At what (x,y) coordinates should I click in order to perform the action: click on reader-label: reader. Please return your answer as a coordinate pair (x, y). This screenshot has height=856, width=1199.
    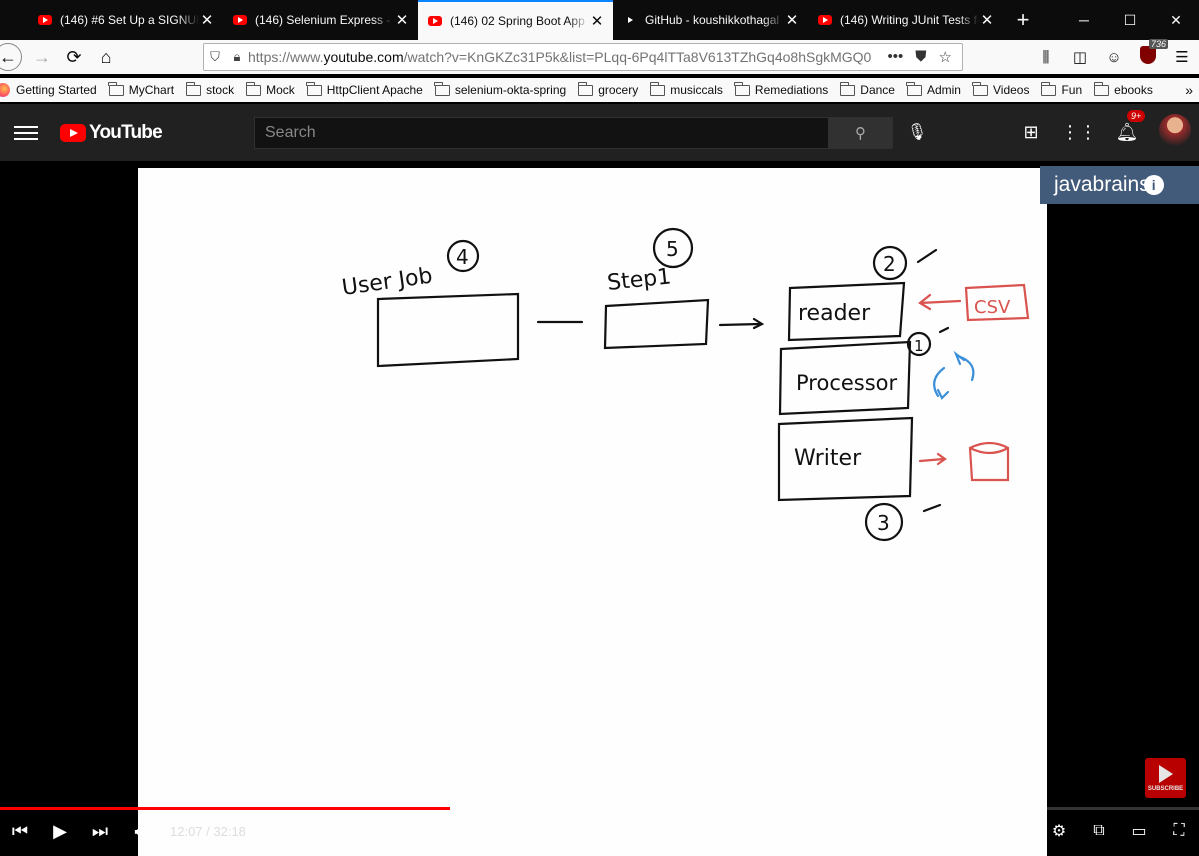
    Looking at the image, I should click on (834, 313).